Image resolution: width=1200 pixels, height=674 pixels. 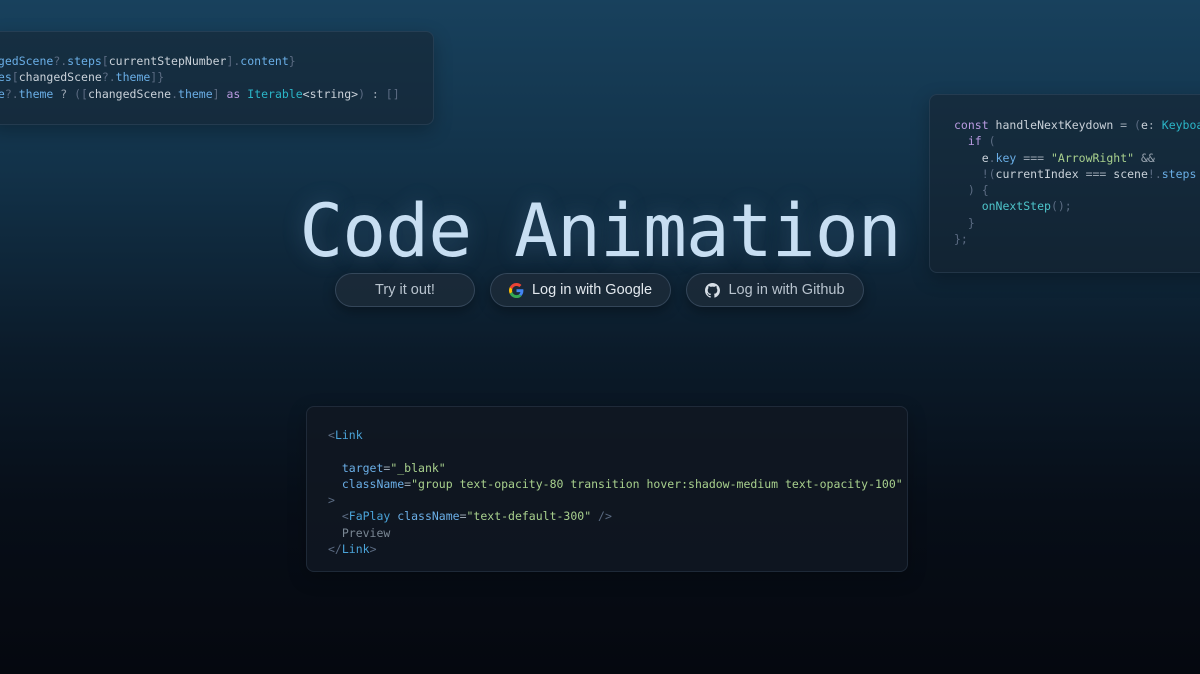 I want to click on code-line: >, so click(x=615, y=500).